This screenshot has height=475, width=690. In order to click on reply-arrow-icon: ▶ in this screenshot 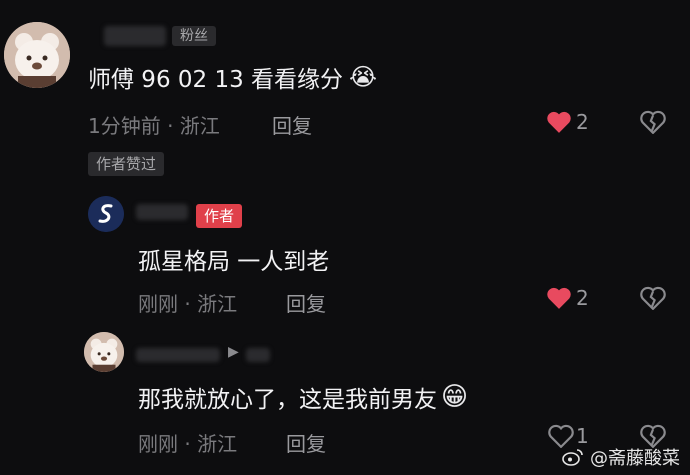, I will do `click(233, 352)`.